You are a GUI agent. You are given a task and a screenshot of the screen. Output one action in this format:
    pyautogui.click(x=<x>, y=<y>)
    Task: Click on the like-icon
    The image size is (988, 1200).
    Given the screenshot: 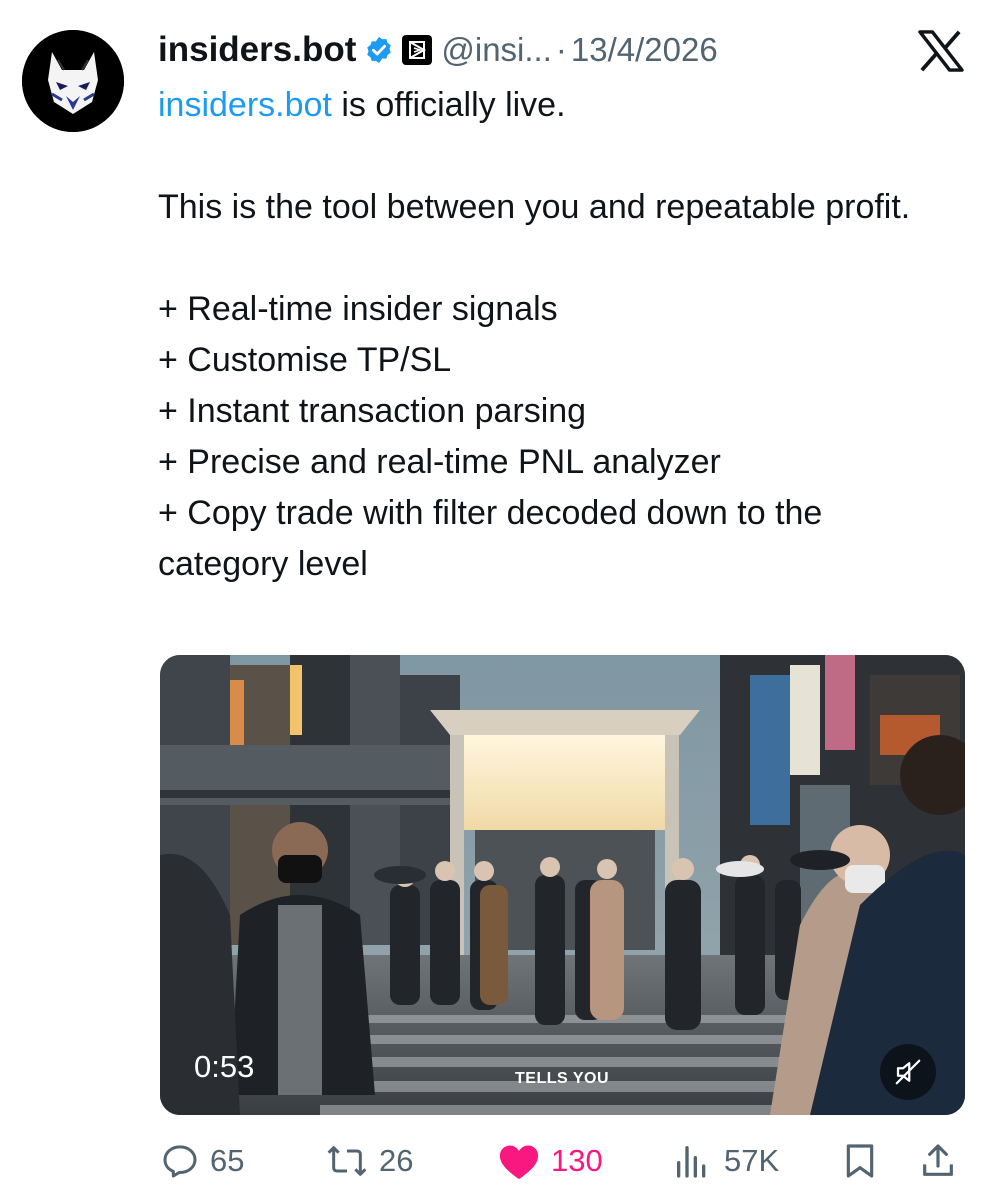 What is the action you would take?
    pyautogui.click(x=519, y=1162)
    